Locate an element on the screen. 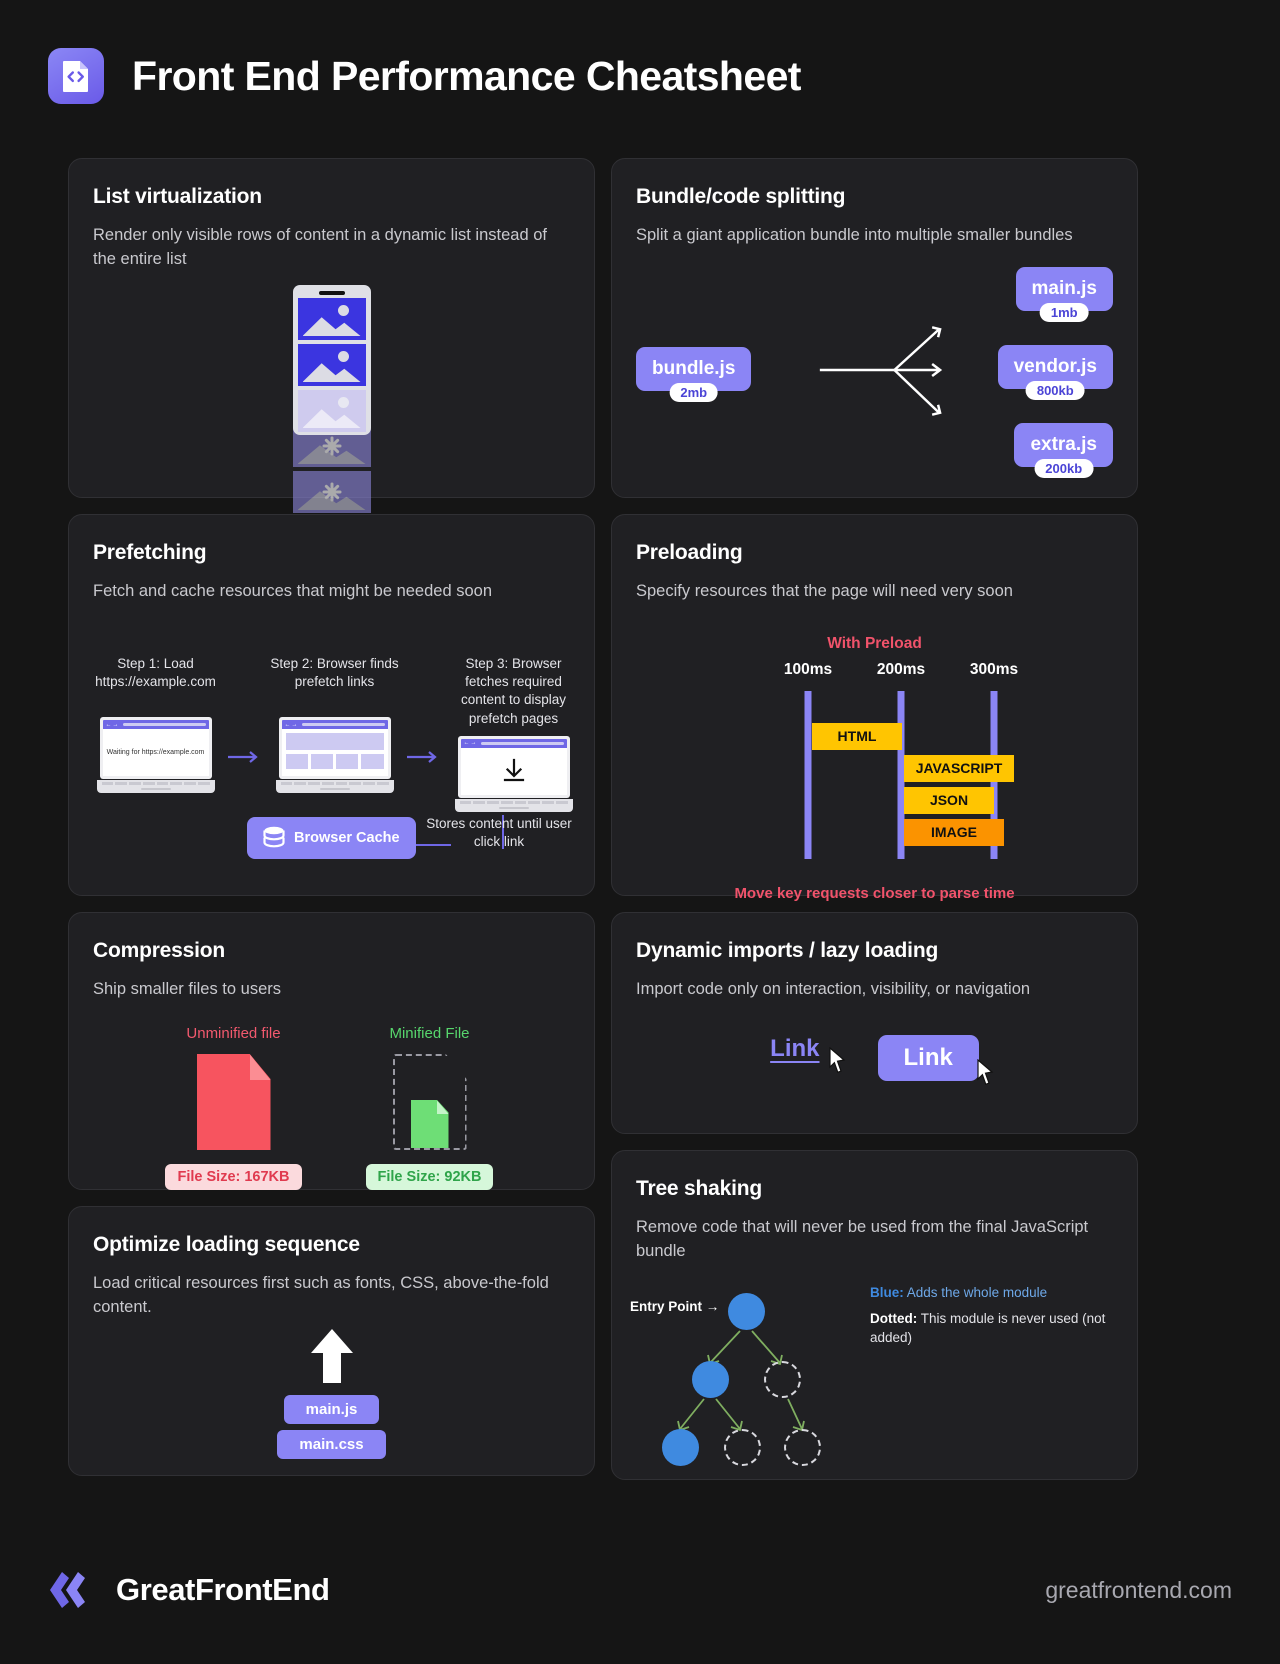 The width and height of the screenshot is (1280, 1664). card-title: Tree shaking is located at coordinates (699, 1188).